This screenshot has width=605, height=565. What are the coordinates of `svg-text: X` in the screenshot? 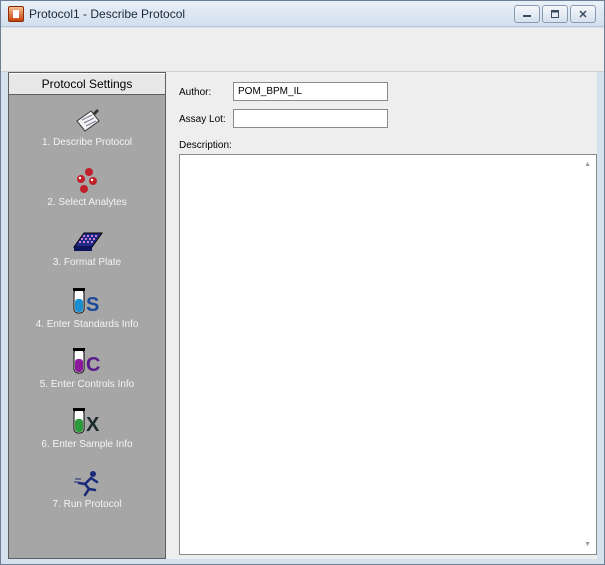 It's located at (93, 425).